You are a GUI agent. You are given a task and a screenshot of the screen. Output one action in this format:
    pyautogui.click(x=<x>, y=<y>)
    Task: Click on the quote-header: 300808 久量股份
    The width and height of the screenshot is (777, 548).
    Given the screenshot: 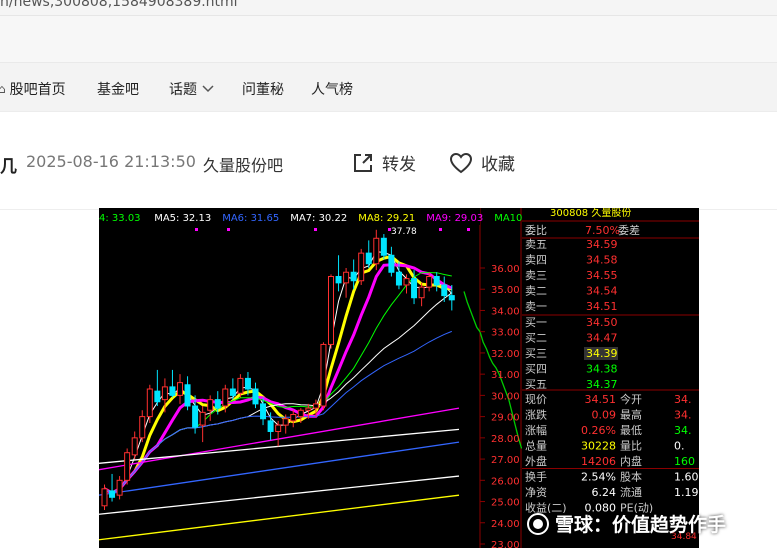 What is the action you would take?
    pyautogui.click(x=590, y=213)
    